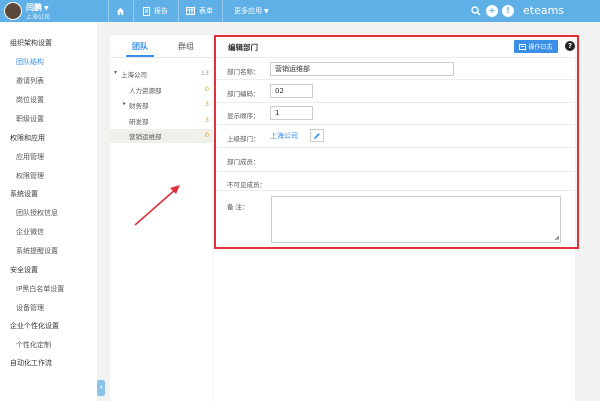 The height and width of the screenshot is (401, 600). I want to click on sidebar-item-team-structure: 团队结构, so click(30, 62).